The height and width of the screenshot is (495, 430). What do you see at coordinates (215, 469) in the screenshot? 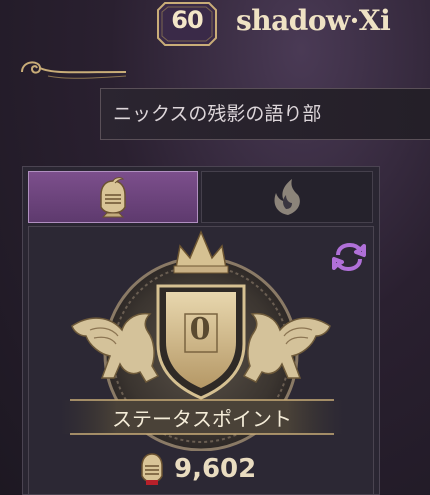
I see `points-value: 9,602` at bounding box center [215, 469].